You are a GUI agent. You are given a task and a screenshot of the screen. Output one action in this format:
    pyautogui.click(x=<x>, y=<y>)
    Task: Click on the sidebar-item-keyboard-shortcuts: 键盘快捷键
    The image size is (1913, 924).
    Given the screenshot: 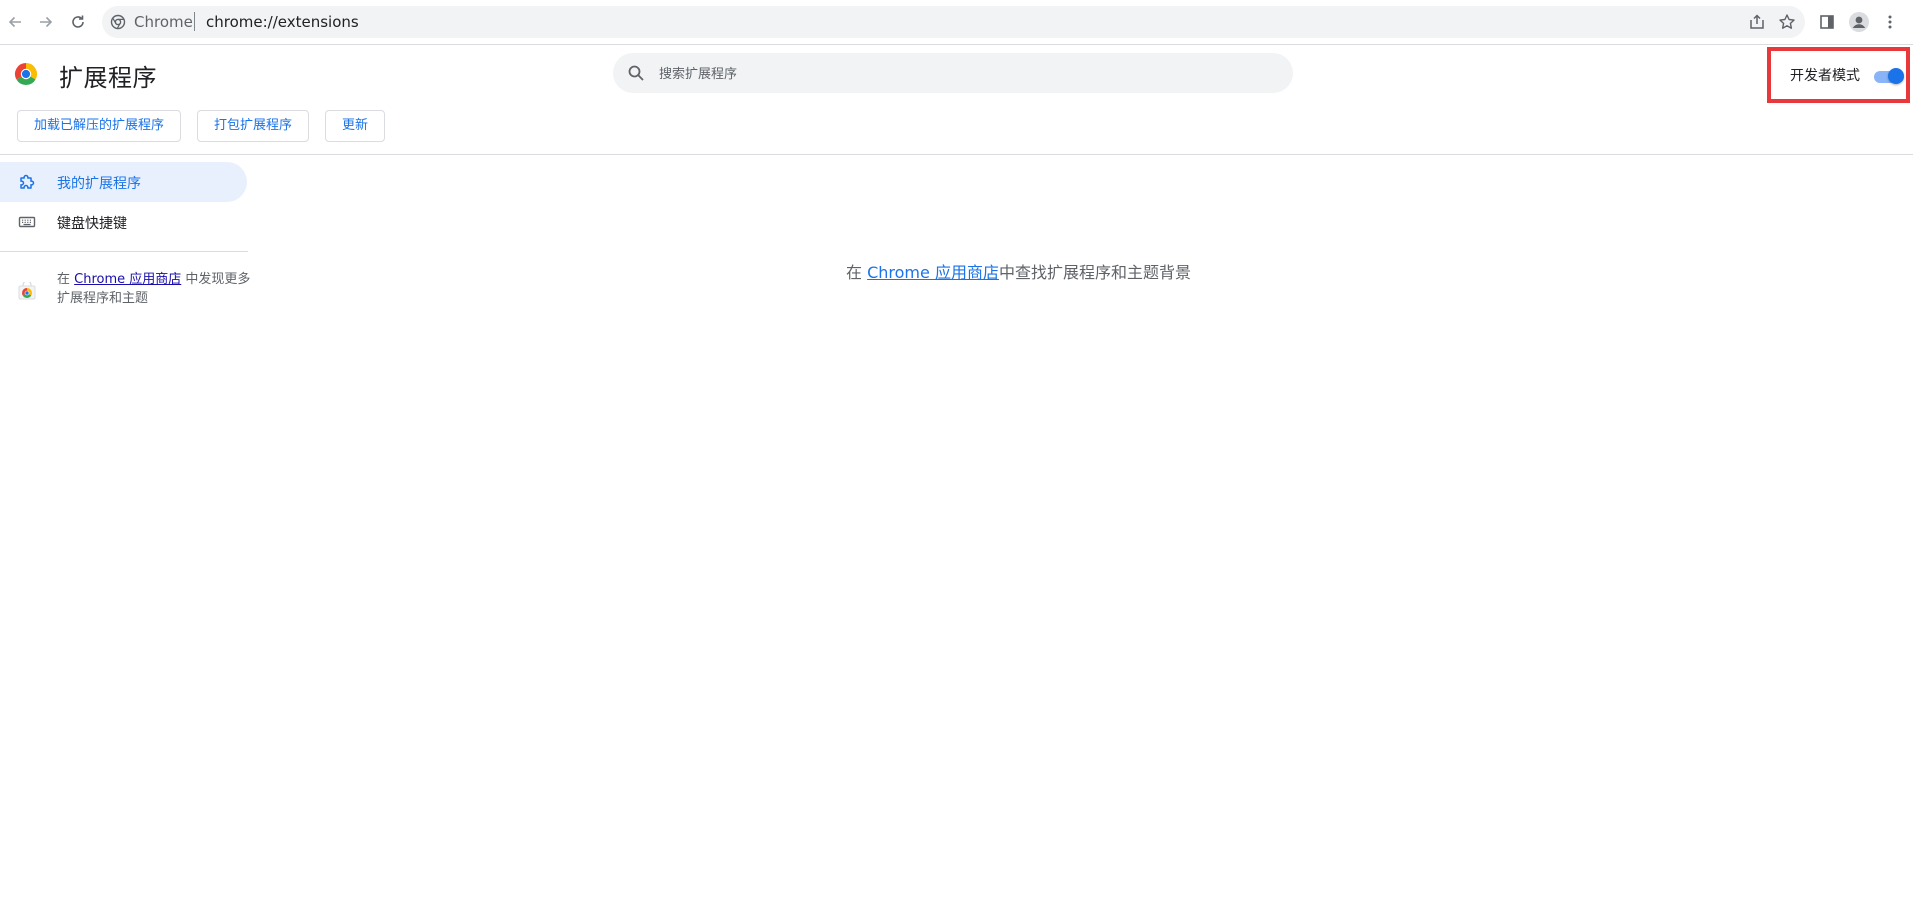 What is the action you would take?
    pyautogui.click(x=123, y=222)
    